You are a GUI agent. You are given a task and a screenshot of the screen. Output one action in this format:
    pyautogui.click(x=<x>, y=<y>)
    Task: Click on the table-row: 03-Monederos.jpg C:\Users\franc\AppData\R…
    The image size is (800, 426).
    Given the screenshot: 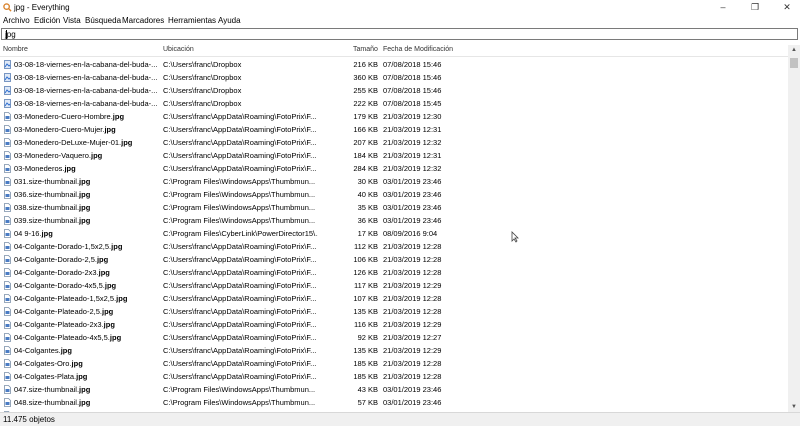 What is the action you would take?
    pyautogui.click(x=394, y=168)
    